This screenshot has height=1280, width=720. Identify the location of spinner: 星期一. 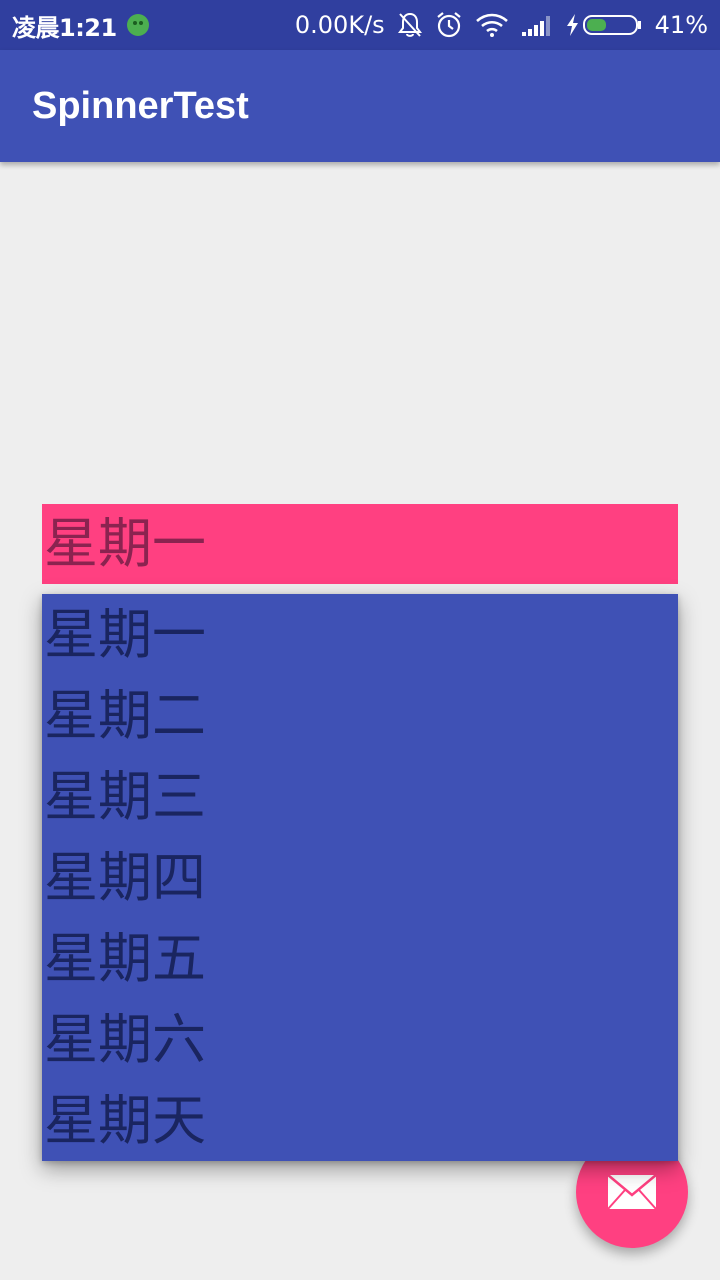
(360, 544).